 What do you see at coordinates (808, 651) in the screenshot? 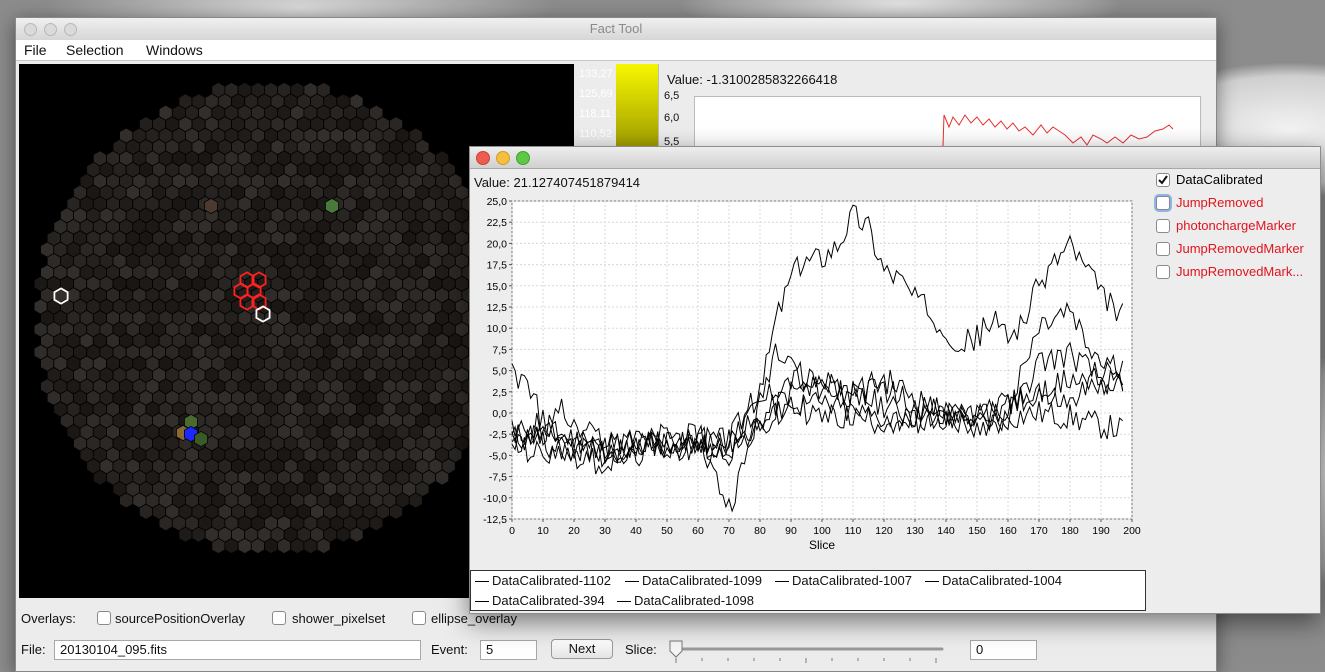
I see `slice-slider` at bounding box center [808, 651].